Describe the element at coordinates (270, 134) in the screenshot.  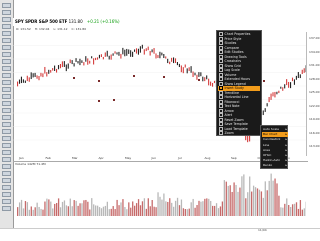
I see `submenu-item-label: Bar Chart` at that location.